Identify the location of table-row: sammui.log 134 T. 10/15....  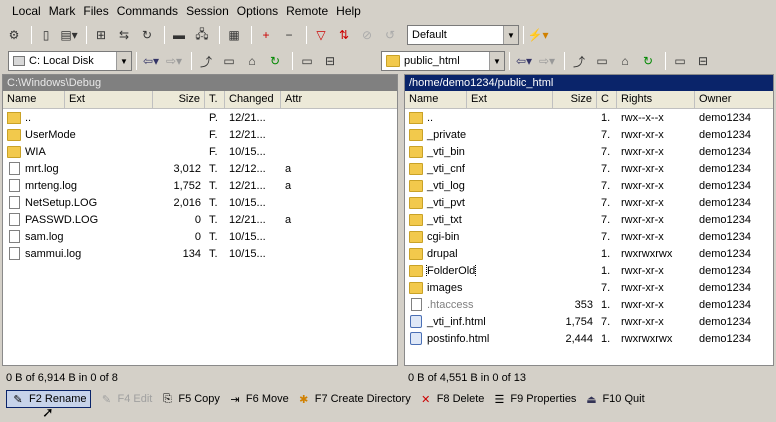
(200, 253).